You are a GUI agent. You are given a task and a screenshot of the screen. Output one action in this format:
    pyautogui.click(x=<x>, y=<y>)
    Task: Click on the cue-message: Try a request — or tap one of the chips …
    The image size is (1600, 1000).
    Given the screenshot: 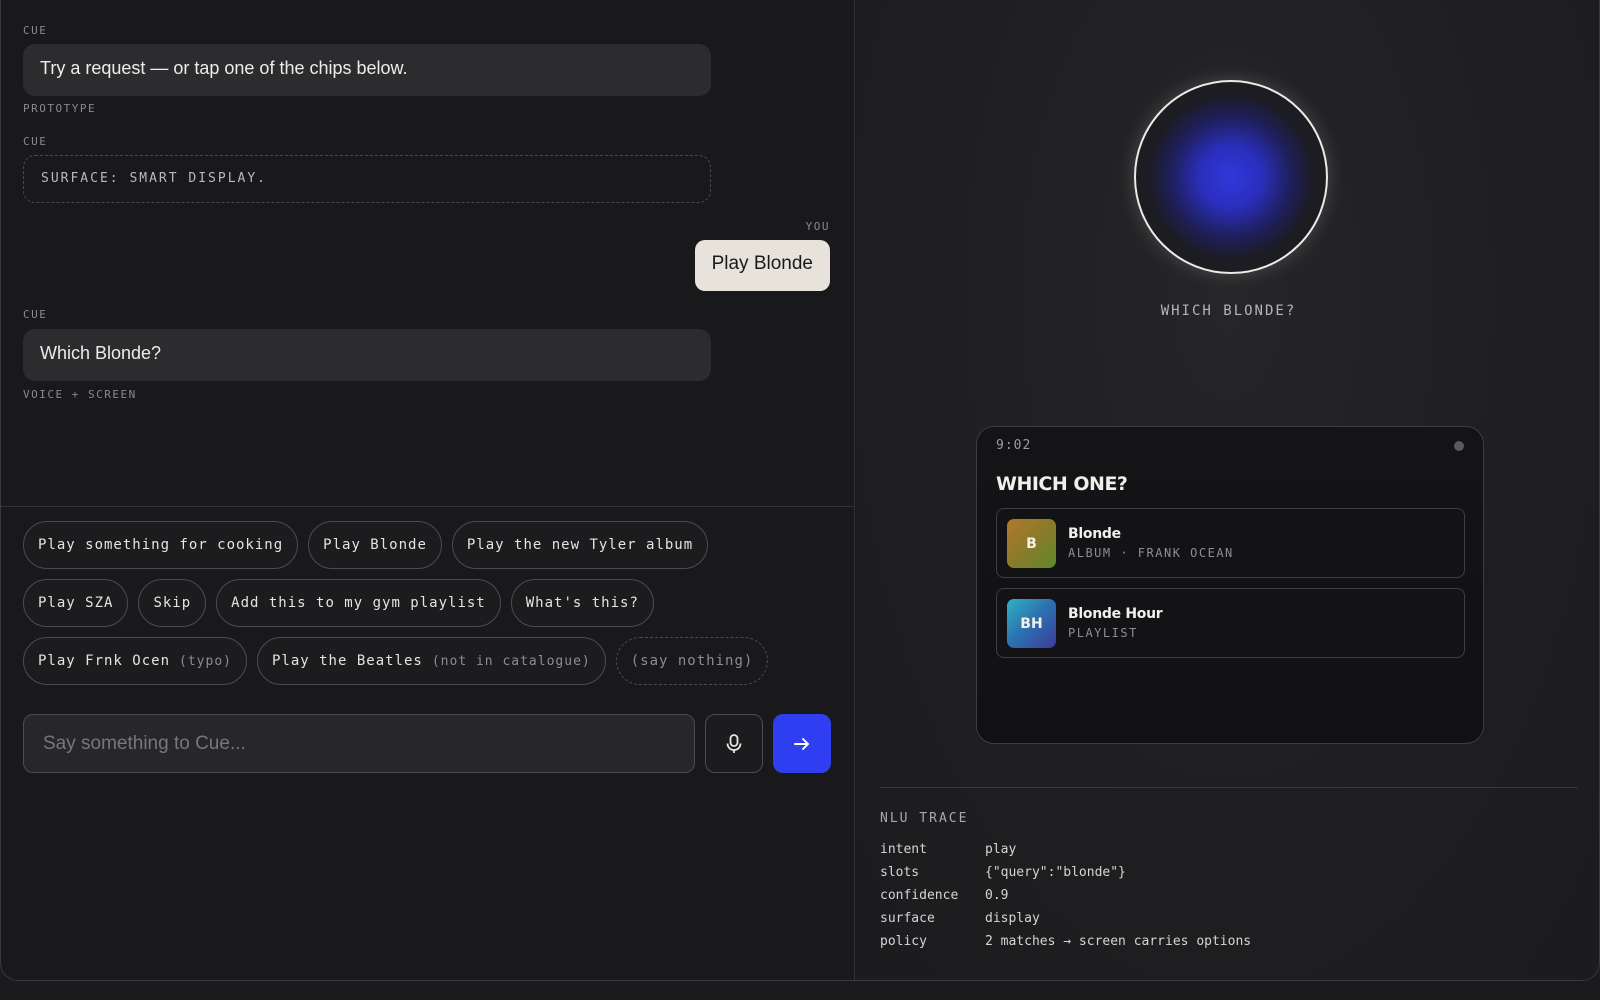 What is the action you would take?
    pyautogui.click(x=367, y=70)
    